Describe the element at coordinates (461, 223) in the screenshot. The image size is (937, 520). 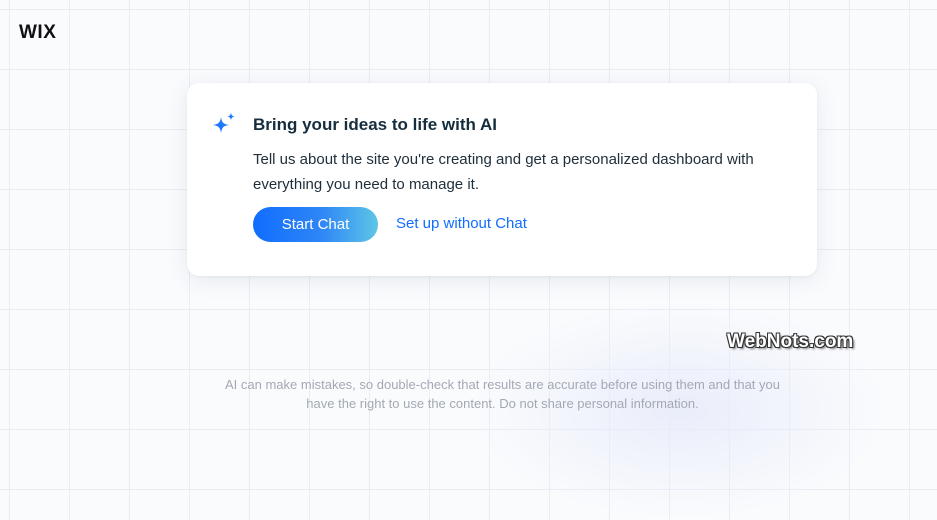
I see `setup-without-chat-link: Set up without Chat` at that location.